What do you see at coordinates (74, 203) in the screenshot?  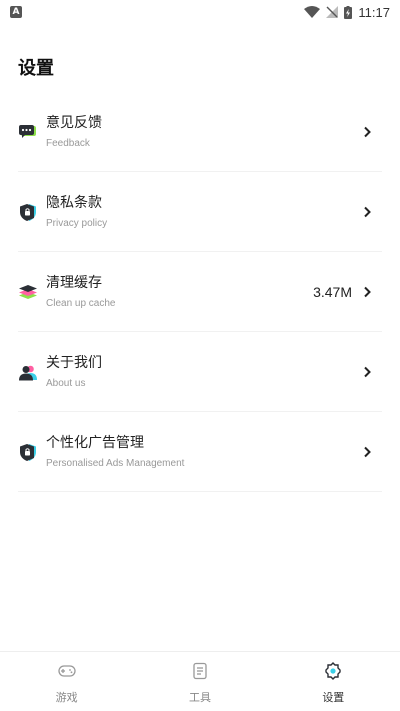 I see `setting-title: 隐私条款` at bounding box center [74, 203].